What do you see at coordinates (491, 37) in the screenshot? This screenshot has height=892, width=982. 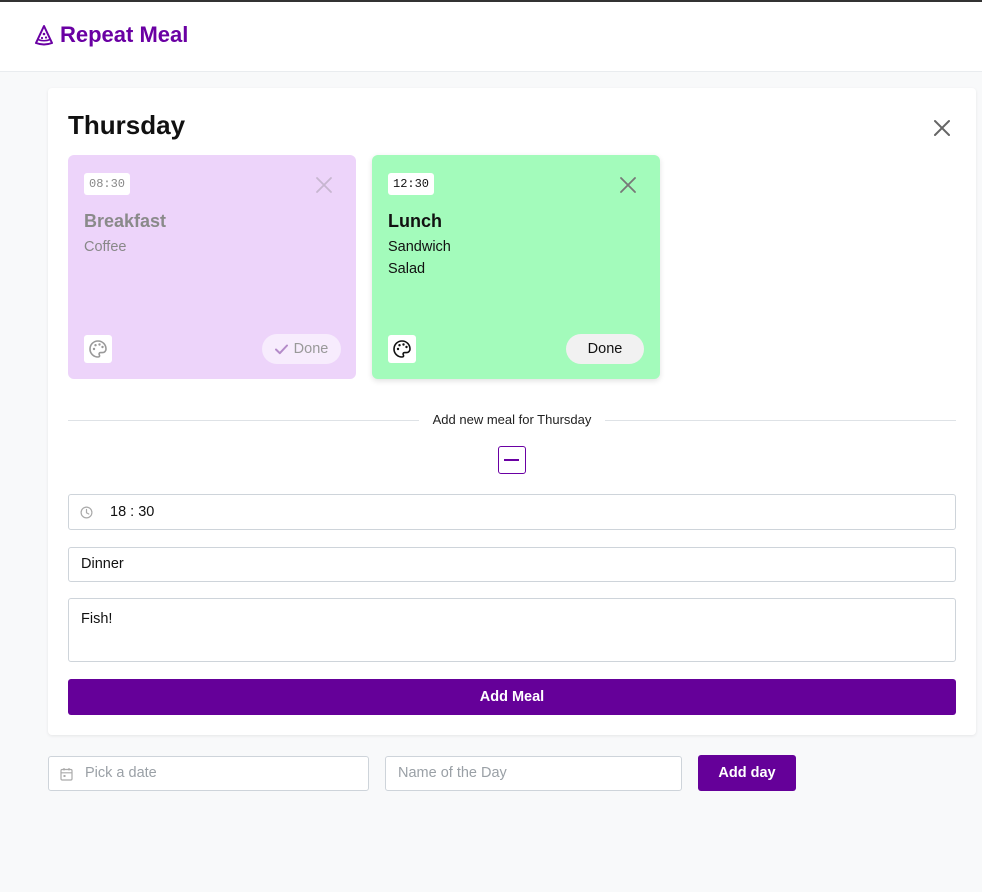 I see `app-header: Repeat Meal` at bounding box center [491, 37].